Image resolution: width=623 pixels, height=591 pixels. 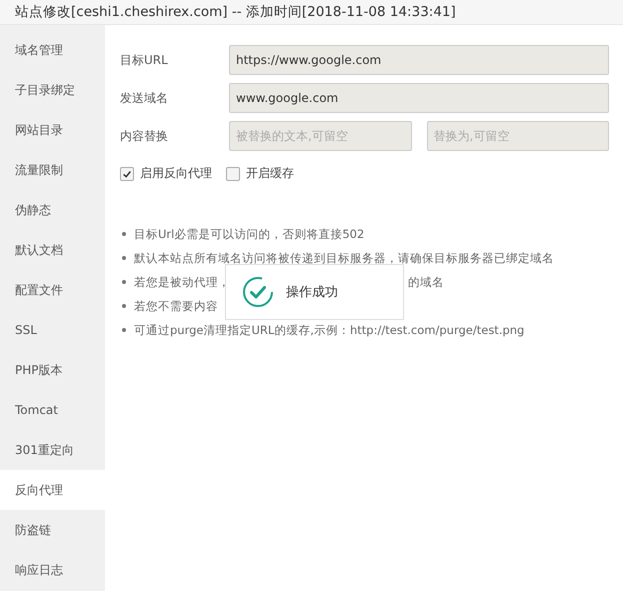 What do you see at coordinates (270, 173) in the screenshot?
I see `checkbox-label: 开启缓存` at bounding box center [270, 173].